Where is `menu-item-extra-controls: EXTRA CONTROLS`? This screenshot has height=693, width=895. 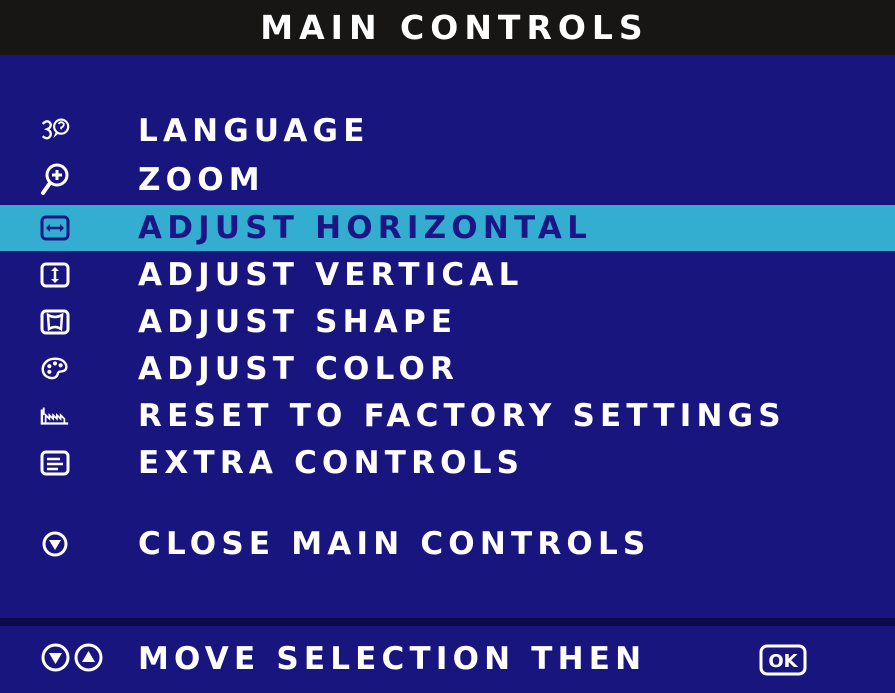
menu-item-extra-controls: EXTRA CONTROLS is located at coordinates (447, 463).